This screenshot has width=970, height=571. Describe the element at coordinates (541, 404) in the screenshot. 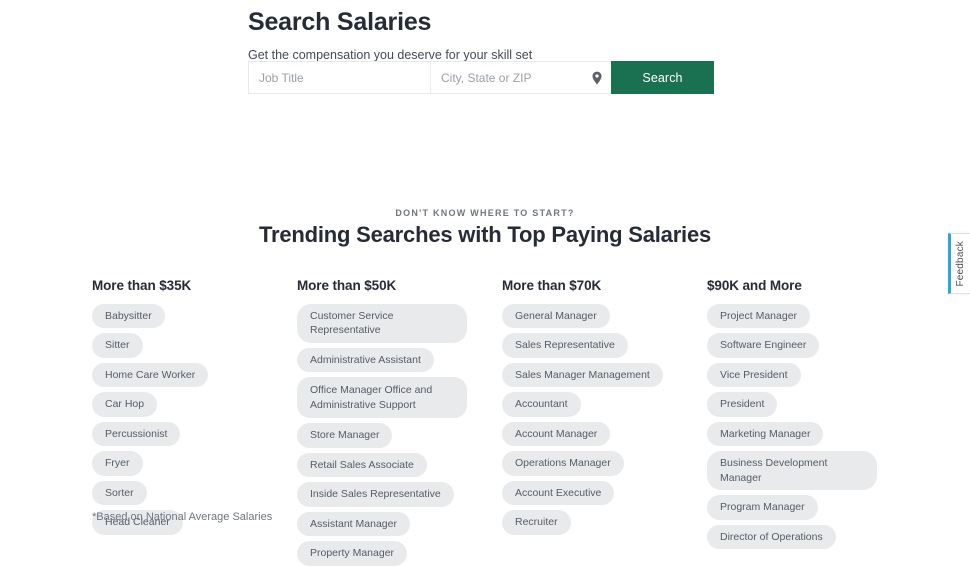

I see `salary-tag: Accountant` at that location.